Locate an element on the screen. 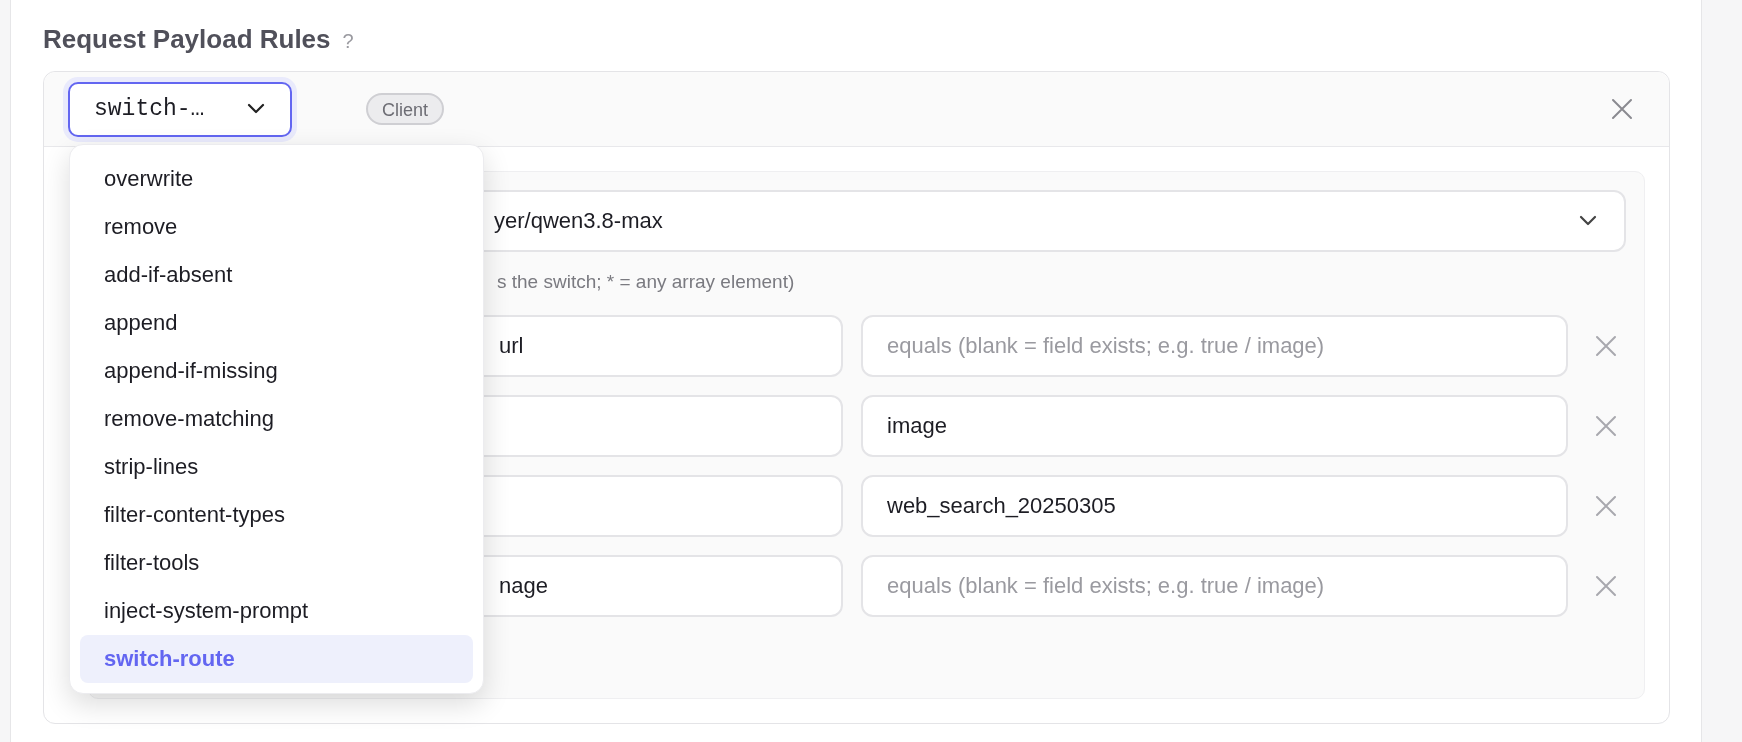  source-badge: Client is located at coordinates (405, 109).